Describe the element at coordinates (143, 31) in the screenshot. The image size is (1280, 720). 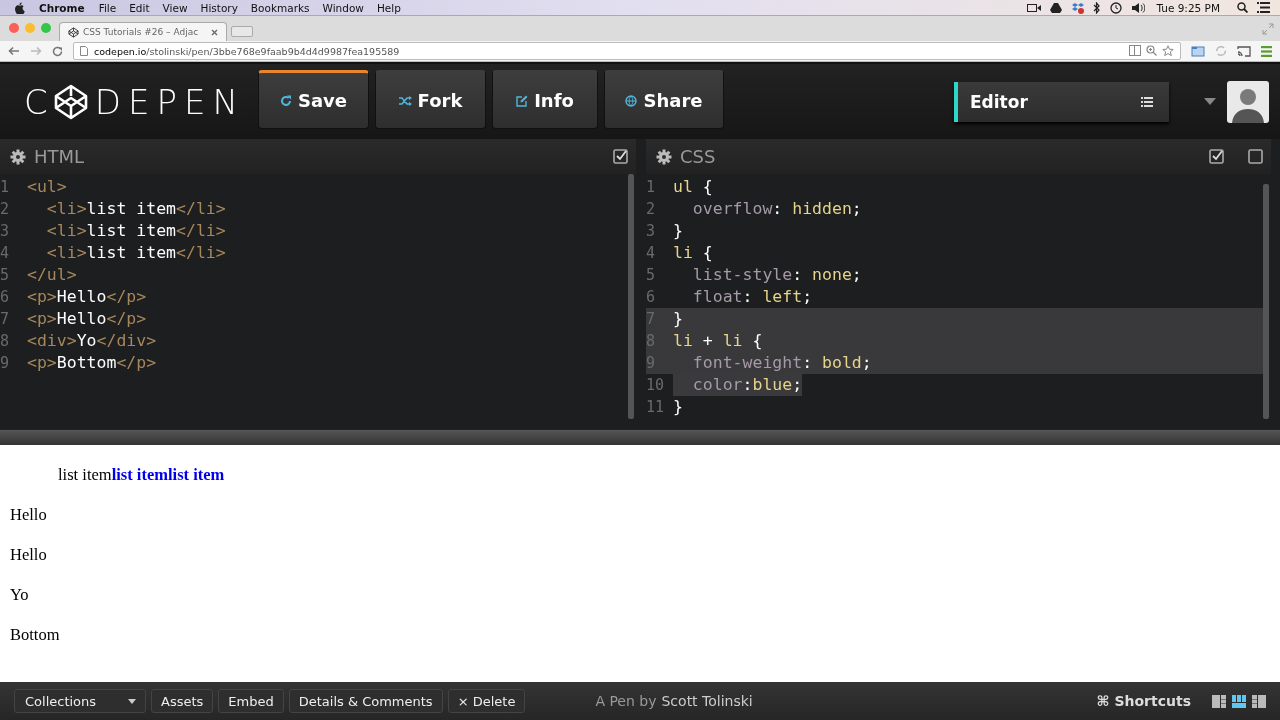
I see `browser-tab: CSS Tutorials #26 – Adjac` at that location.